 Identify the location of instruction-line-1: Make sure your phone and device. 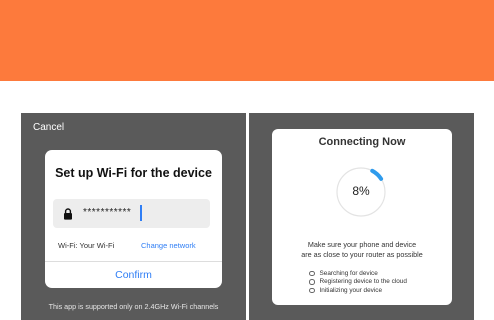
(362, 244).